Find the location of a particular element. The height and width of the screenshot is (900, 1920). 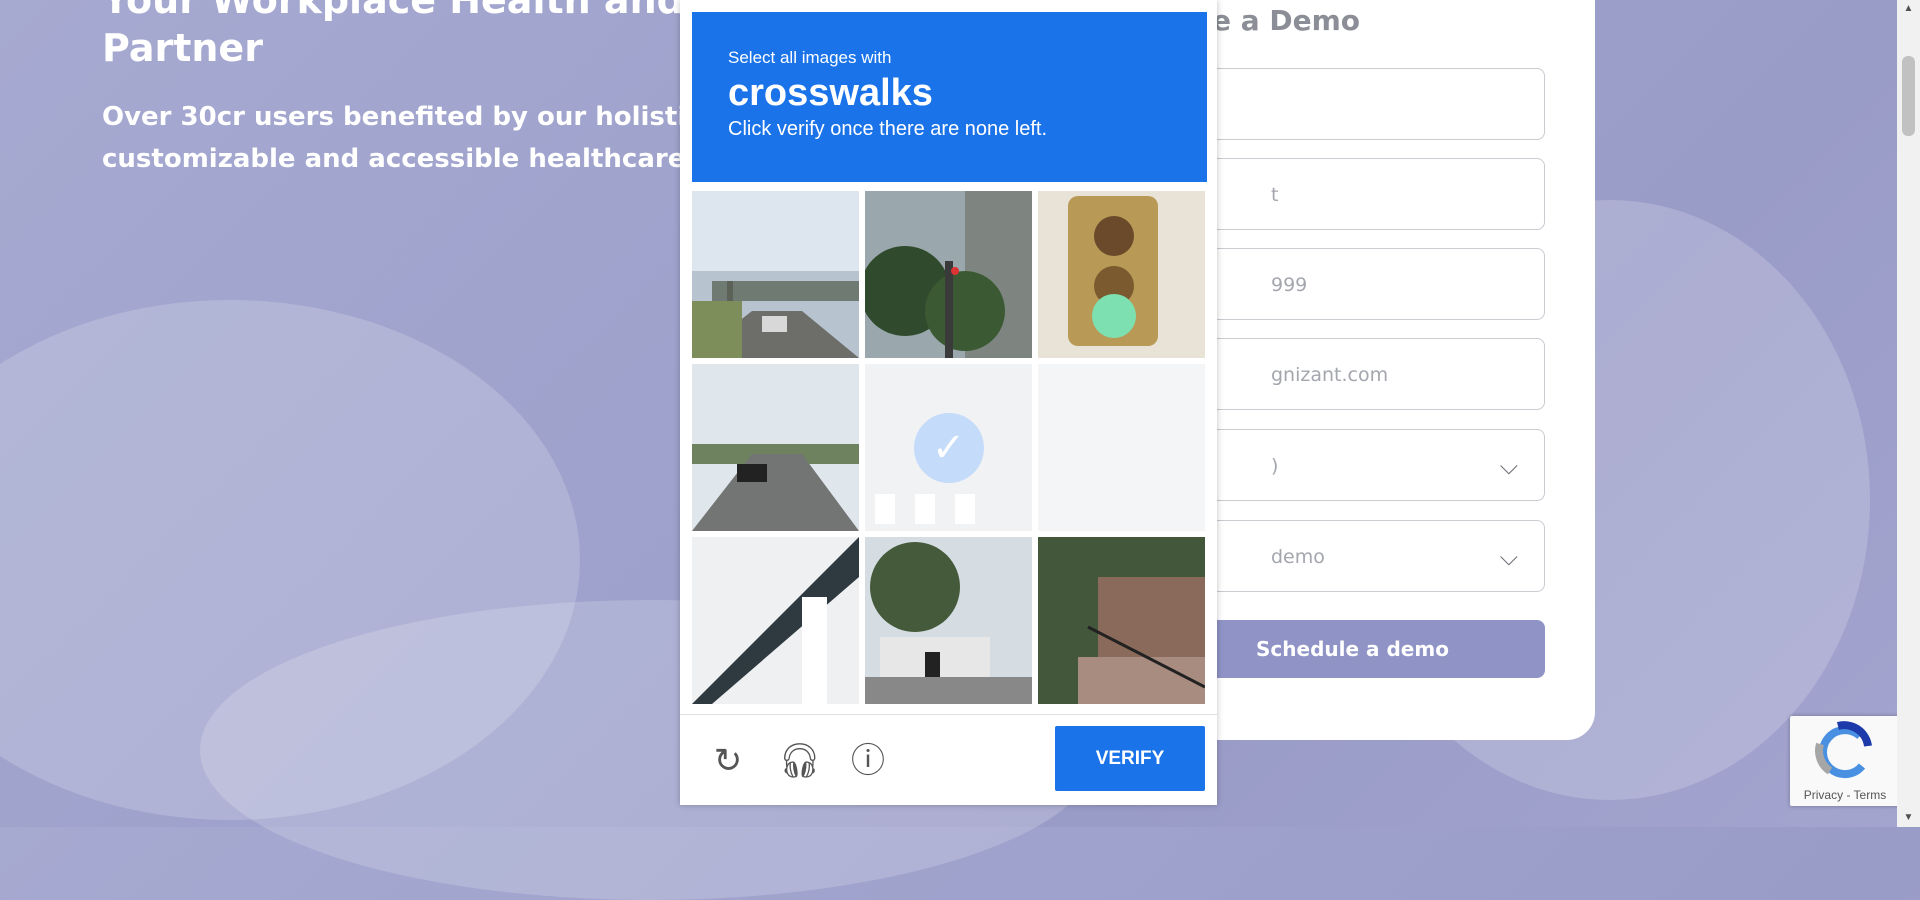

scroll-thumb is located at coordinates (1908, 96).